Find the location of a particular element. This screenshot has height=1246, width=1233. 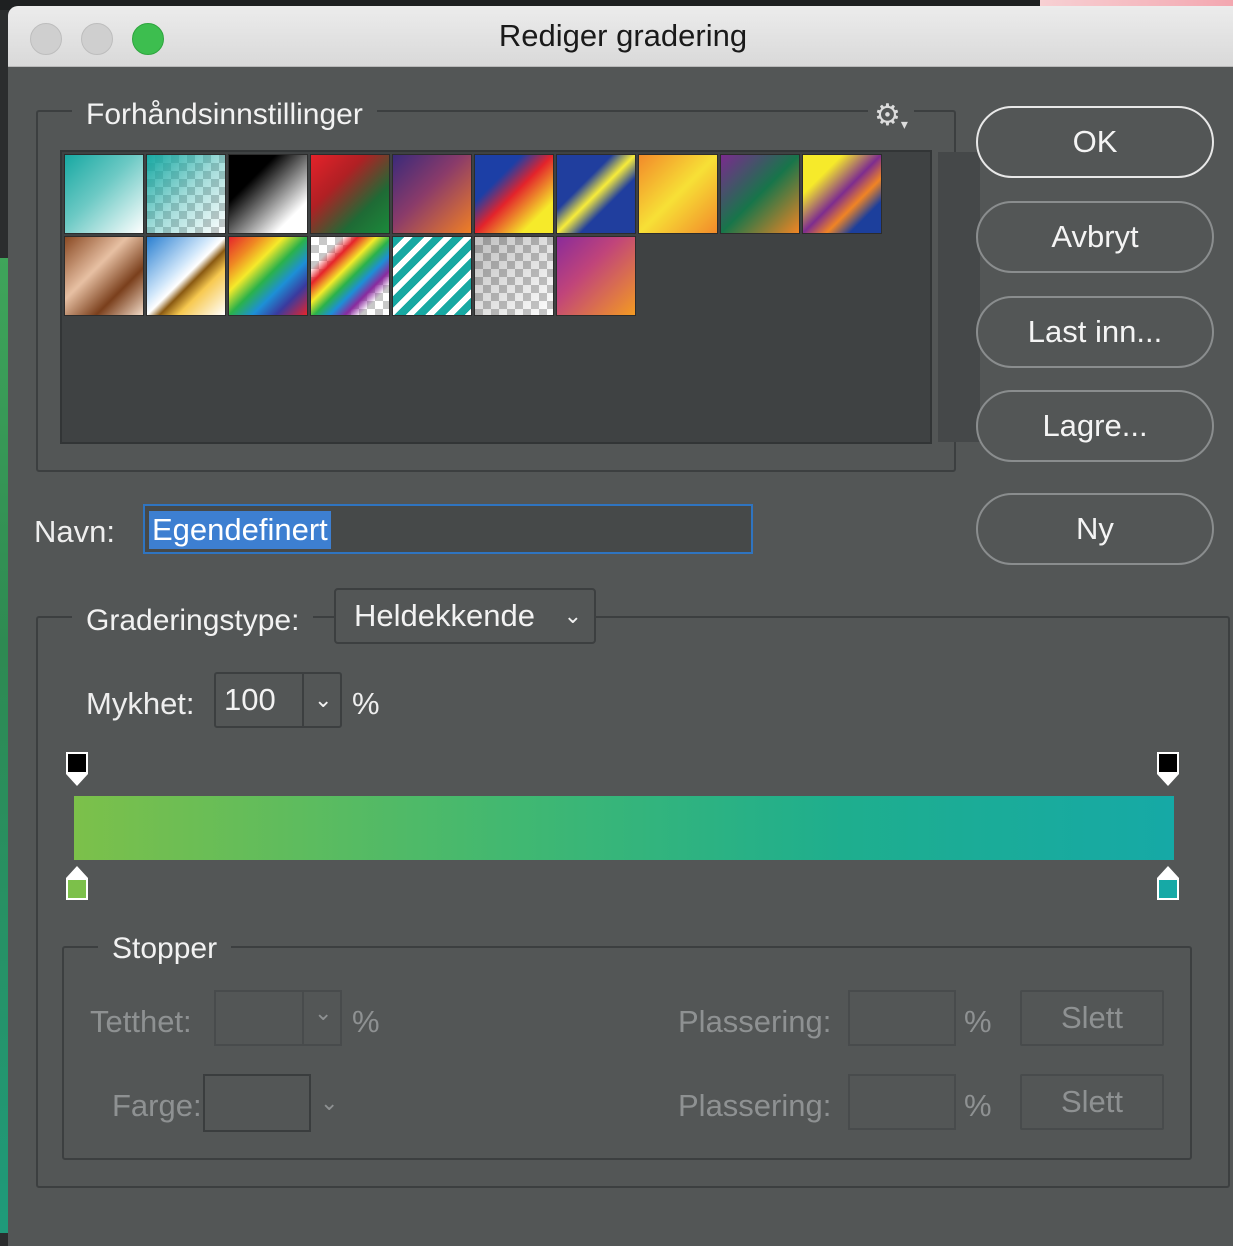

gradient-type-value: Heldekkende is located at coordinates (444, 615).